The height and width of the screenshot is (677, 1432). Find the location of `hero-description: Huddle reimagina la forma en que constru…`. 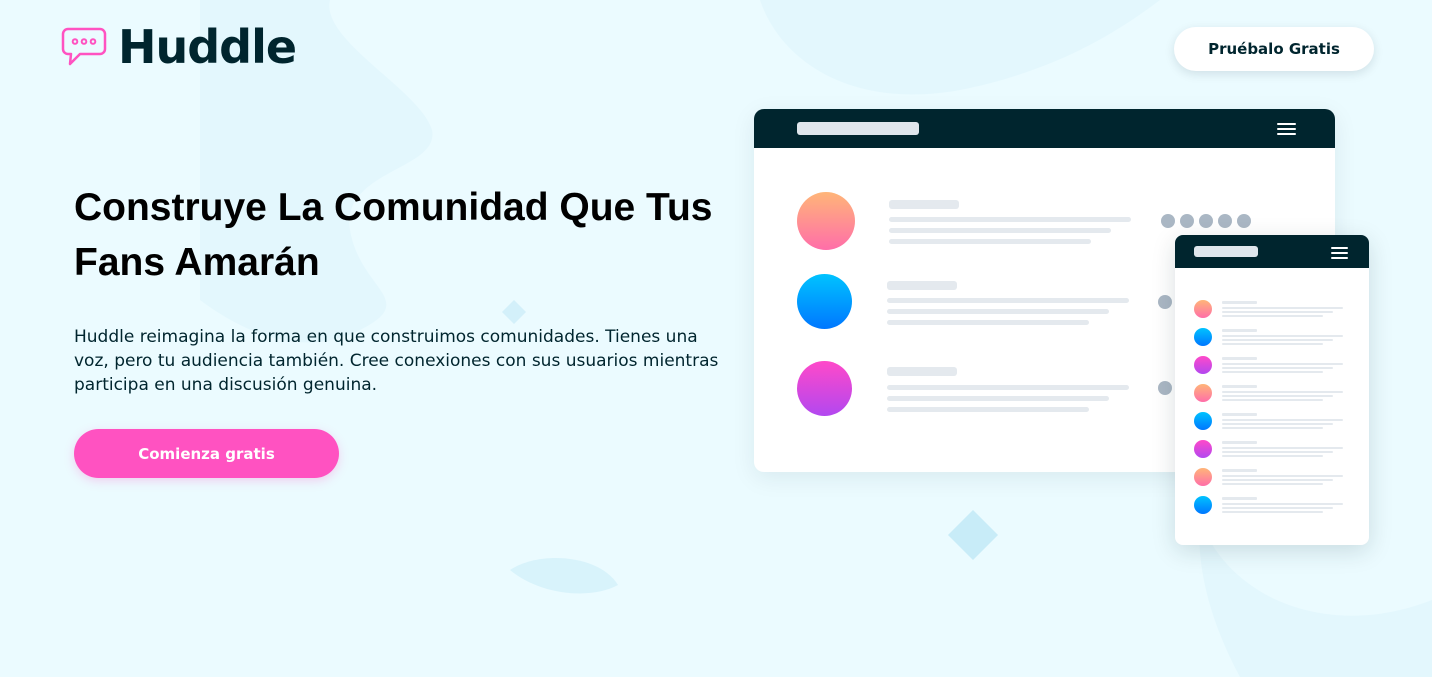

hero-description: Huddle reimagina la forma en que constru… is located at coordinates (396, 361).